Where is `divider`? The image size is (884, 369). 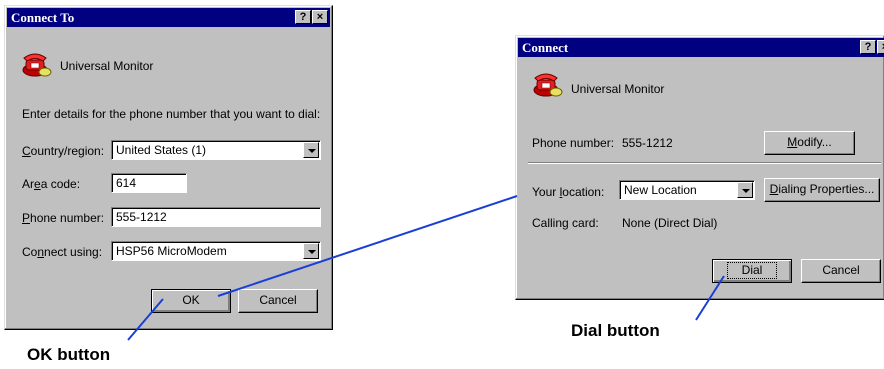 divider is located at coordinates (704, 163).